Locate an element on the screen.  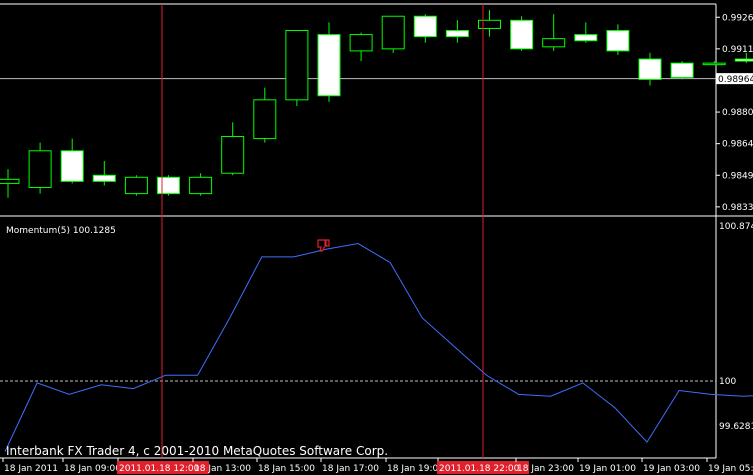
crosshair-time-label: 2011.01.18 22:00 is located at coordinates (479, 469).